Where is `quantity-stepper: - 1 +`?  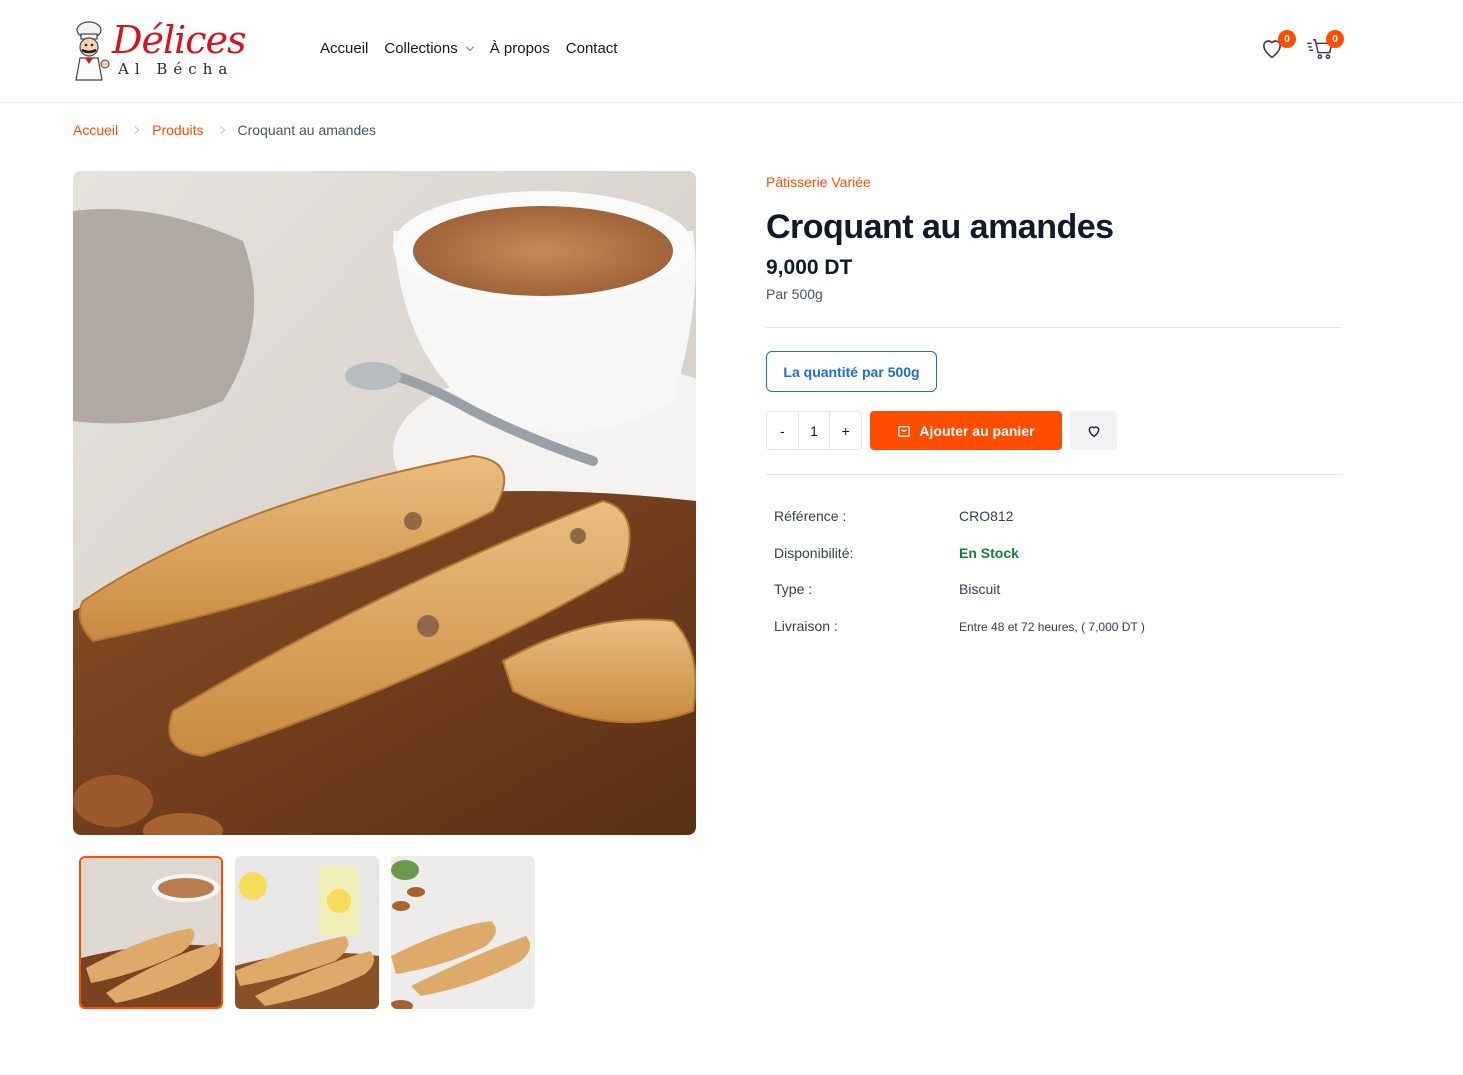 quantity-stepper: - 1 + is located at coordinates (814, 430).